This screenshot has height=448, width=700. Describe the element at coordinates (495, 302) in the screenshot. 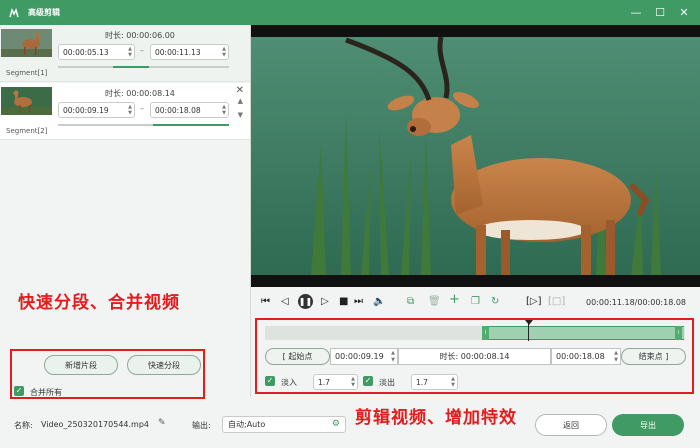

I see `reset-icon: ↻` at that location.